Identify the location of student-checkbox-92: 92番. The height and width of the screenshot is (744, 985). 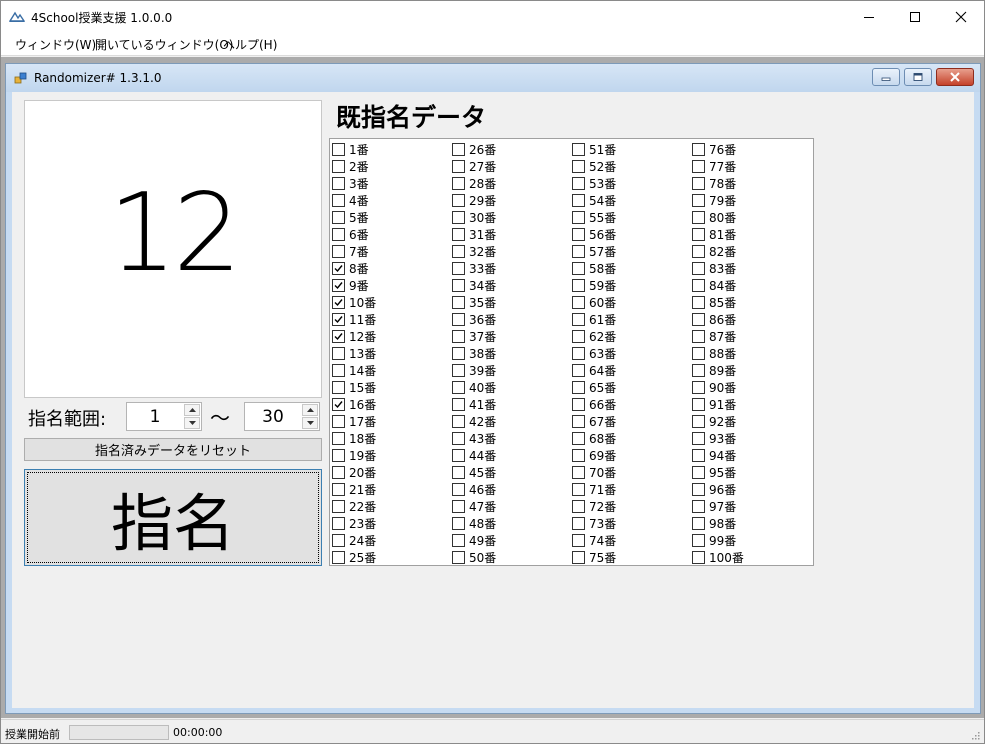
(714, 421).